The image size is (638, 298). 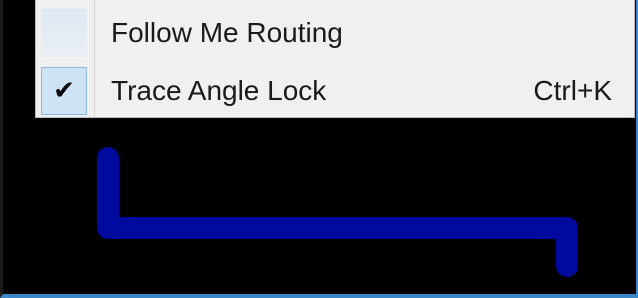 I want to click on menu-item-shortcut: Ctrl+K, so click(x=572, y=90).